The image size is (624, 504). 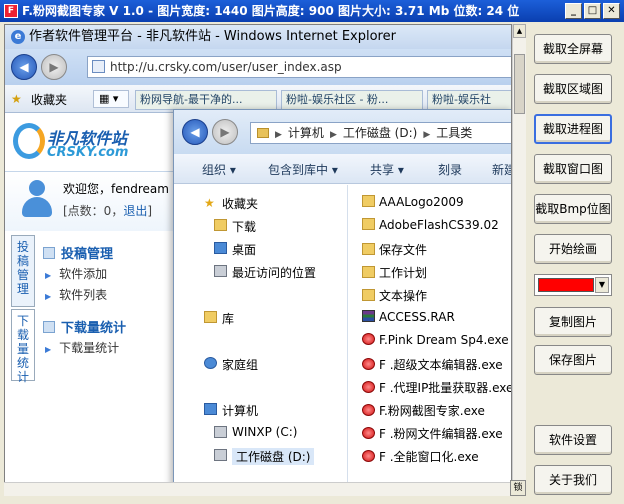 What do you see at coordinates (220, 248) in the screenshot?
I see `desktop-icon` at bounding box center [220, 248].